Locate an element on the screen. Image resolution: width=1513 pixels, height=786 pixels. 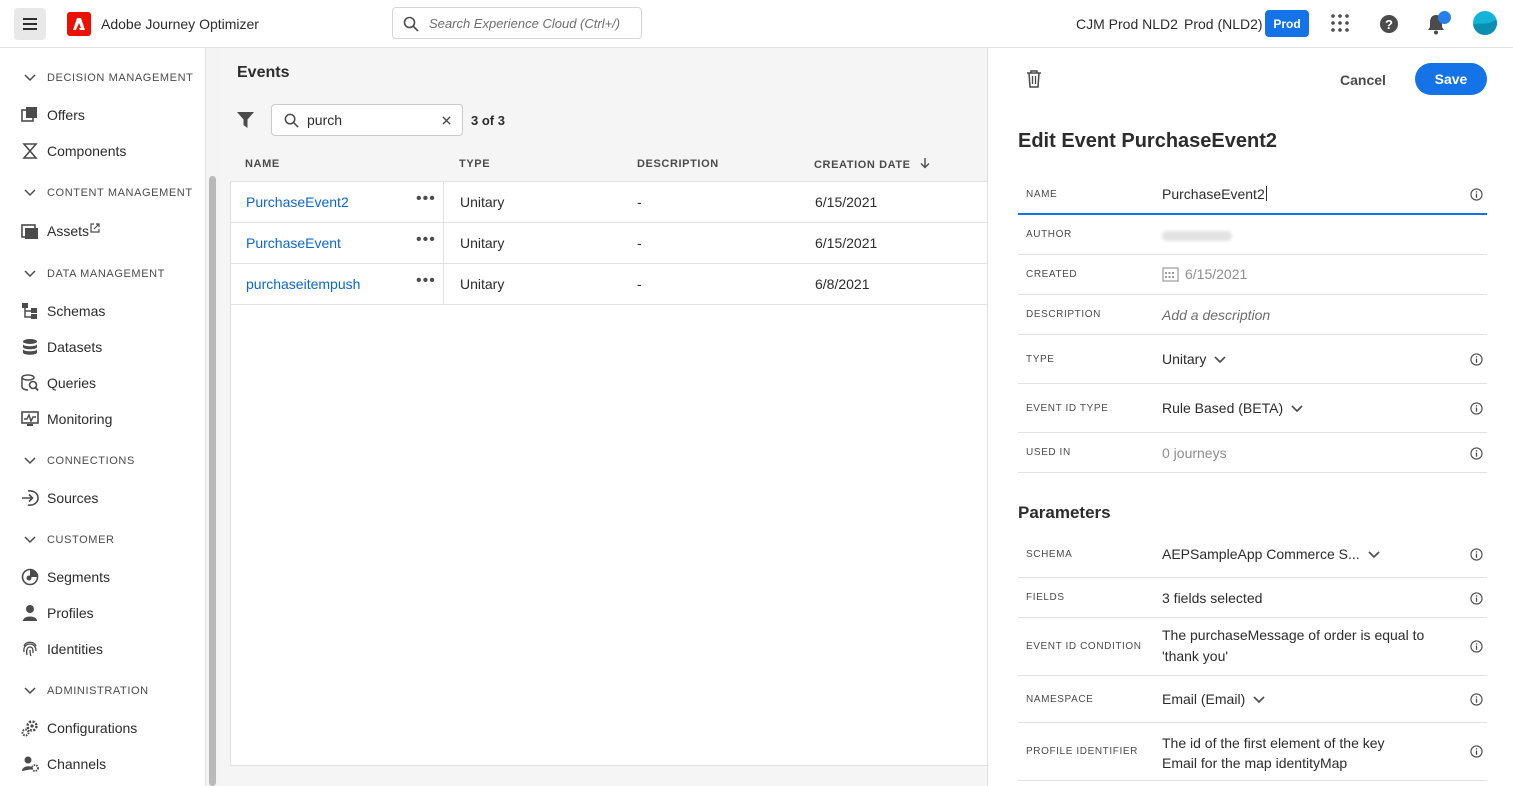
field-label: CREATED is located at coordinates (1052, 274).